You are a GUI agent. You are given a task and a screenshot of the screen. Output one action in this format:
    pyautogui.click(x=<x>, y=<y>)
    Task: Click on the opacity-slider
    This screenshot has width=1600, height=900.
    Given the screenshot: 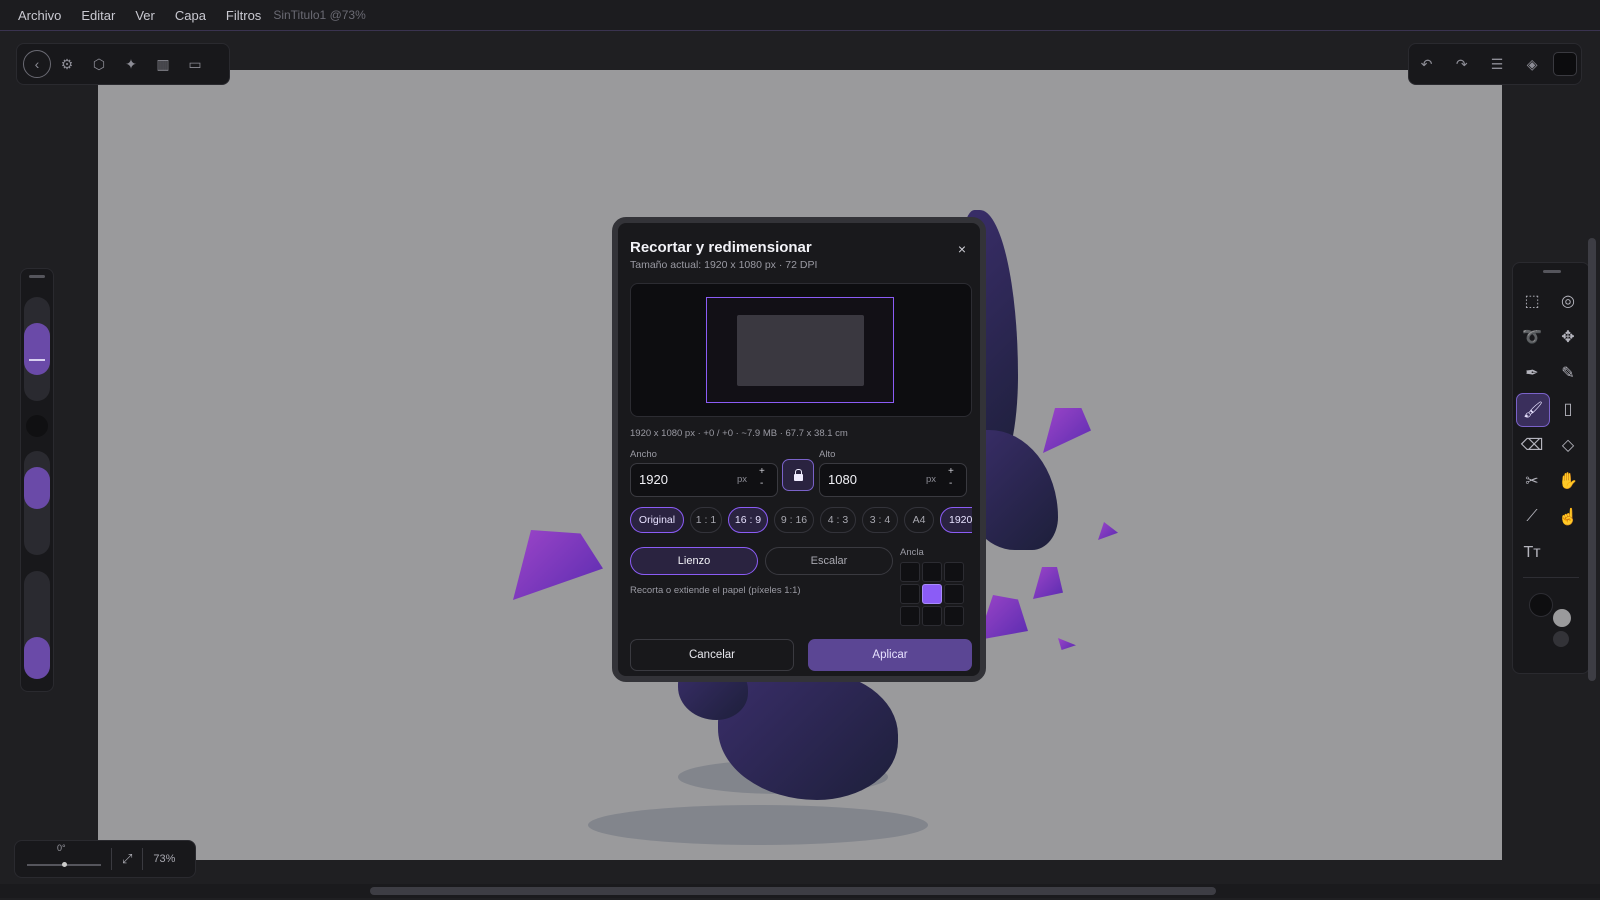 What is the action you would take?
    pyautogui.click(x=37, y=503)
    